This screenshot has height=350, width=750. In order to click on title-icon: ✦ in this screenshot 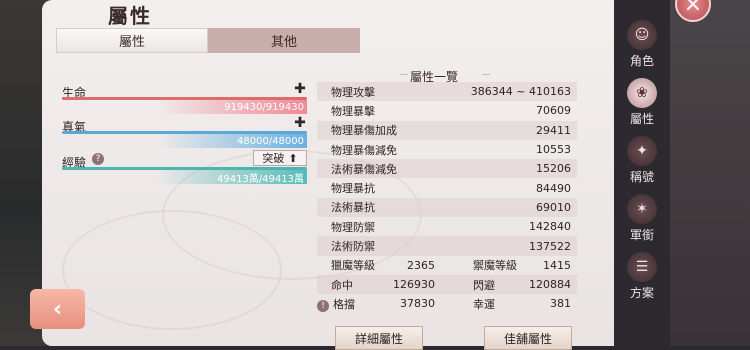, I will do `click(642, 151)`.